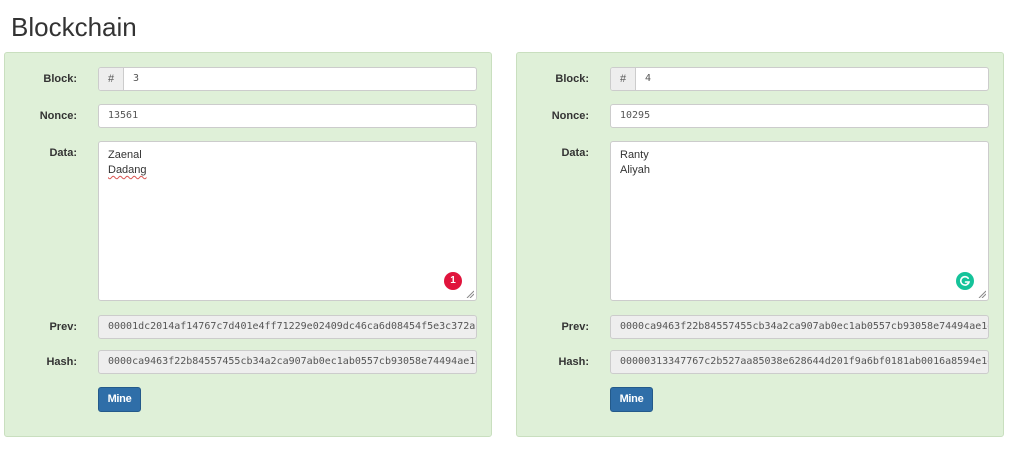 This screenshot has width=1013, height=449. Describe the element at coordinates (287, 79) in the screenshot. I see `block-number-input: # 3` at that location.